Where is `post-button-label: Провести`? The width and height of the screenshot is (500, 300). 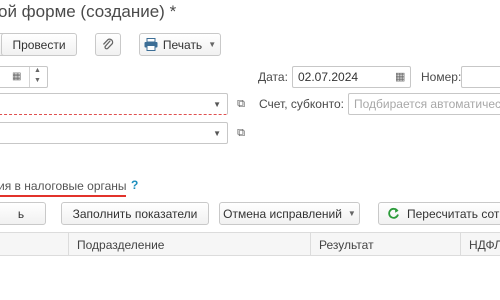 post-button-label: Провести is located at coordinates (39, 44).